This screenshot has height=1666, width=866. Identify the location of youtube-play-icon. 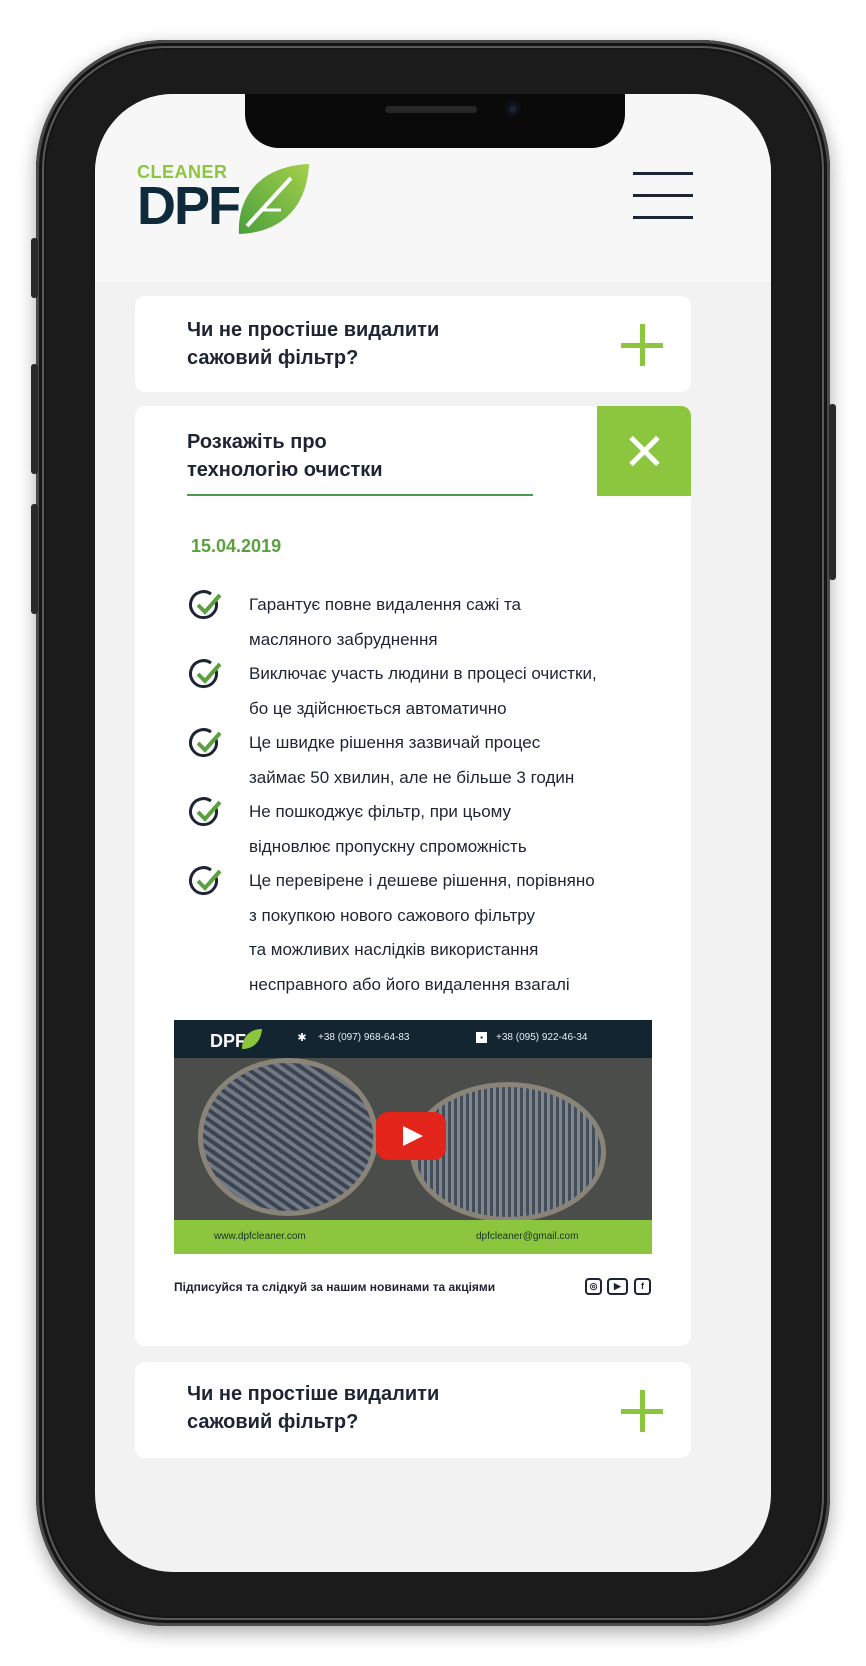
(411, 1136).